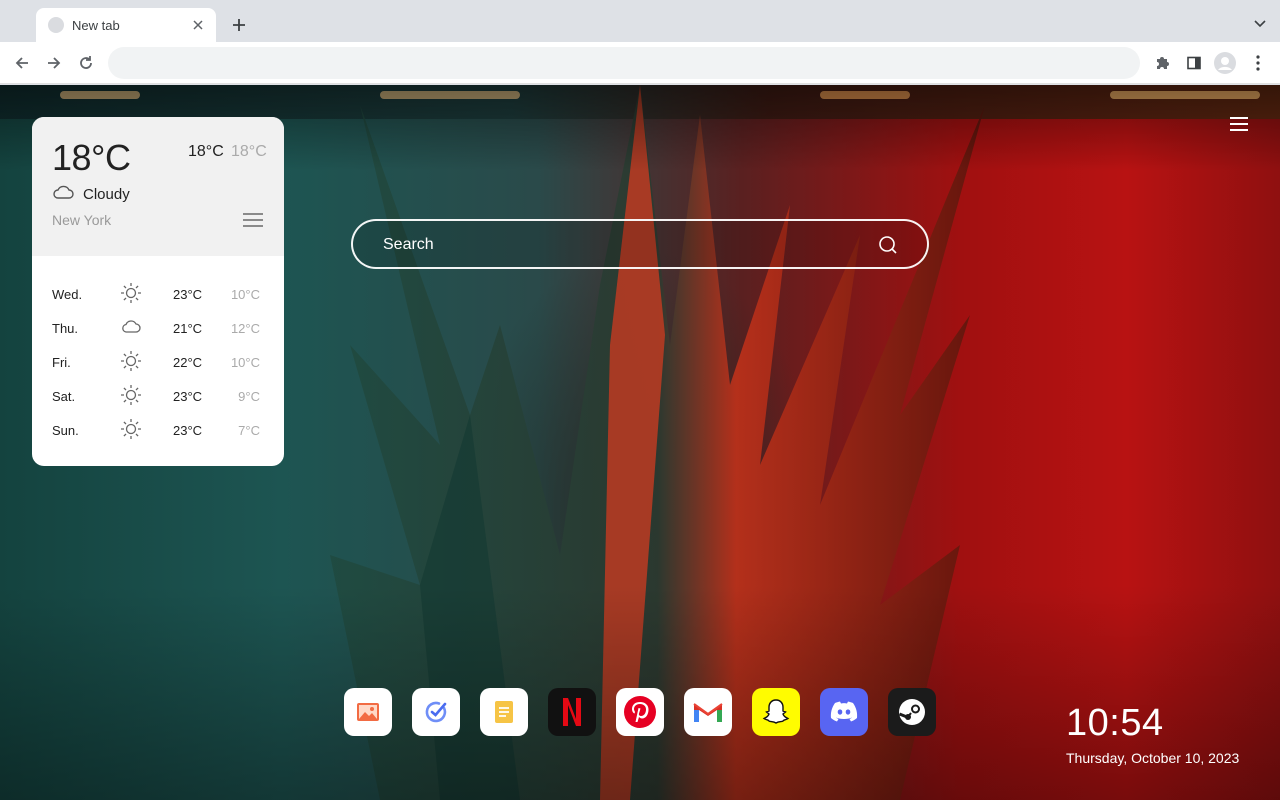 Image resolution: width=1280 pixels, height=800 pixels. I want to click on app-pinterest, so click(640, 712).